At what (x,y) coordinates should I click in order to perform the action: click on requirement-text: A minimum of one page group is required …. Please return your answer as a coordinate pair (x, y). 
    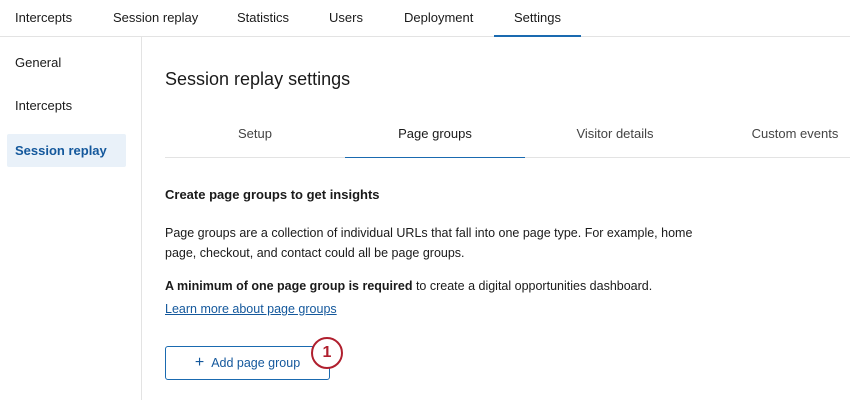
    Looking at the image, I should click on (408, 286).